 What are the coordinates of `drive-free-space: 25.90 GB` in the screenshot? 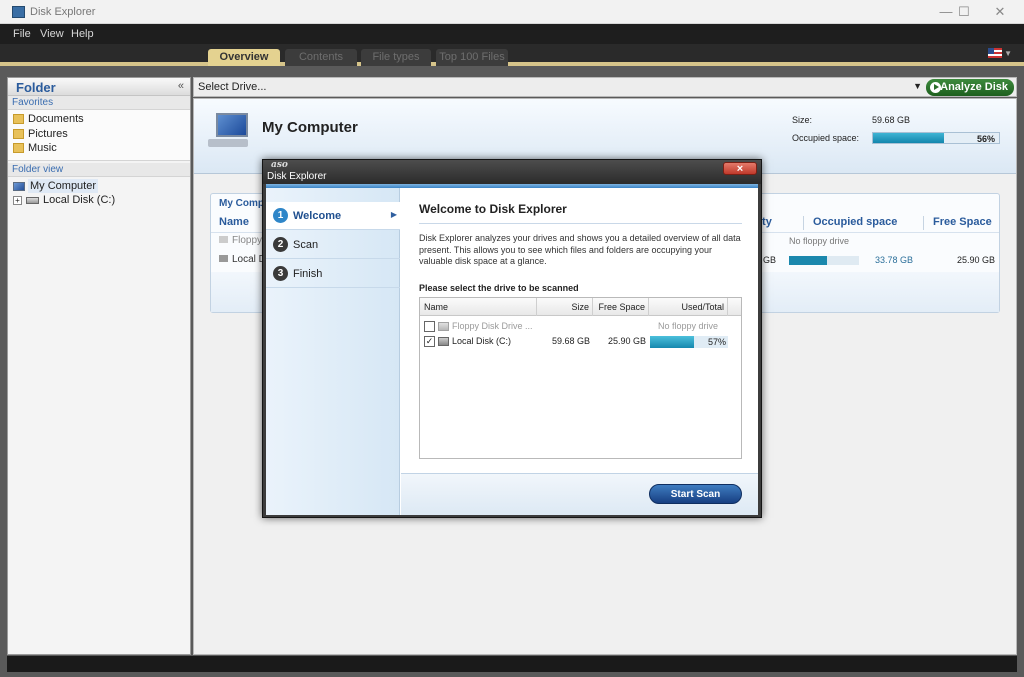 It's located at (626, 341).